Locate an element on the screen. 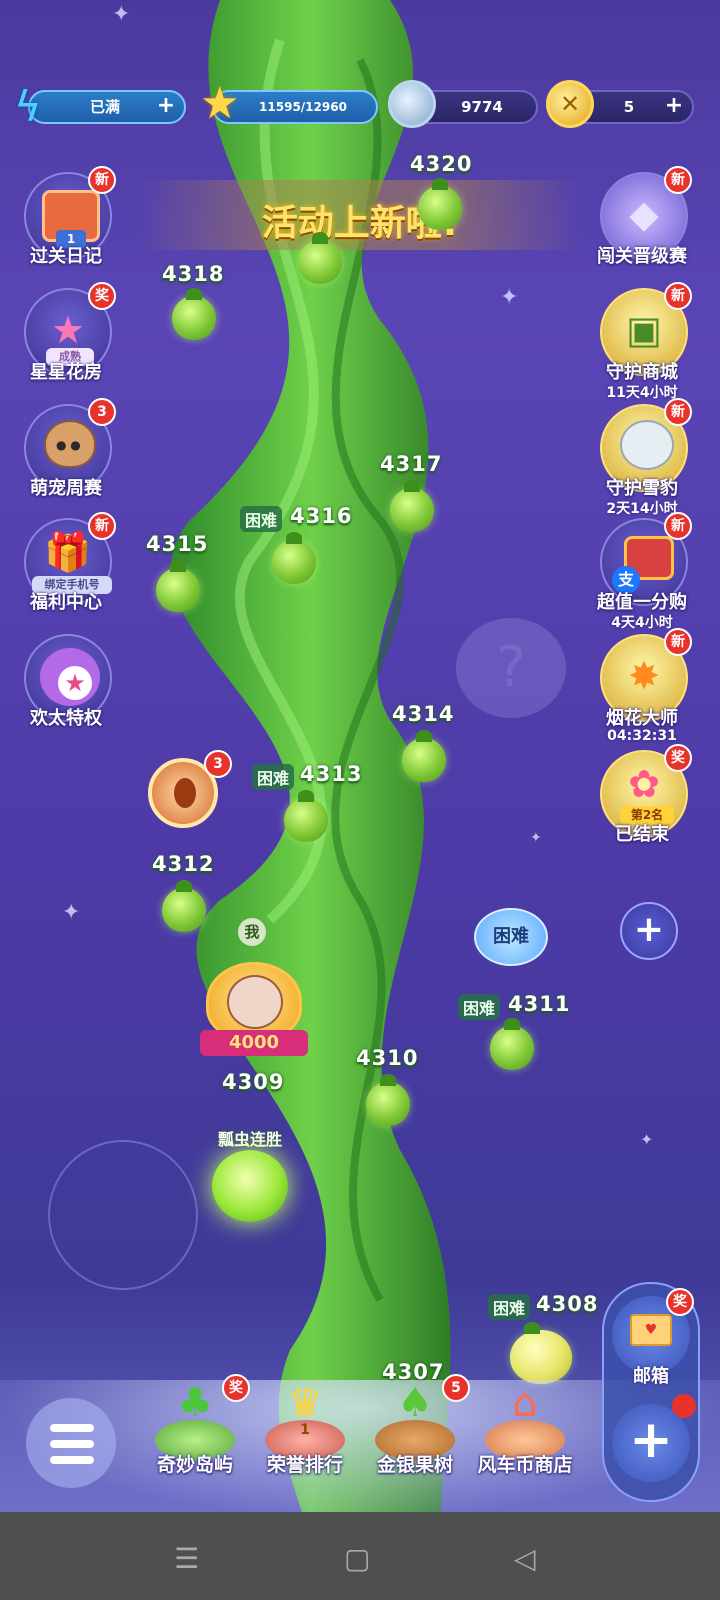 This screenshot has width=720, height=1600. player-score: 4000 is located at coordinates (254, 1043).